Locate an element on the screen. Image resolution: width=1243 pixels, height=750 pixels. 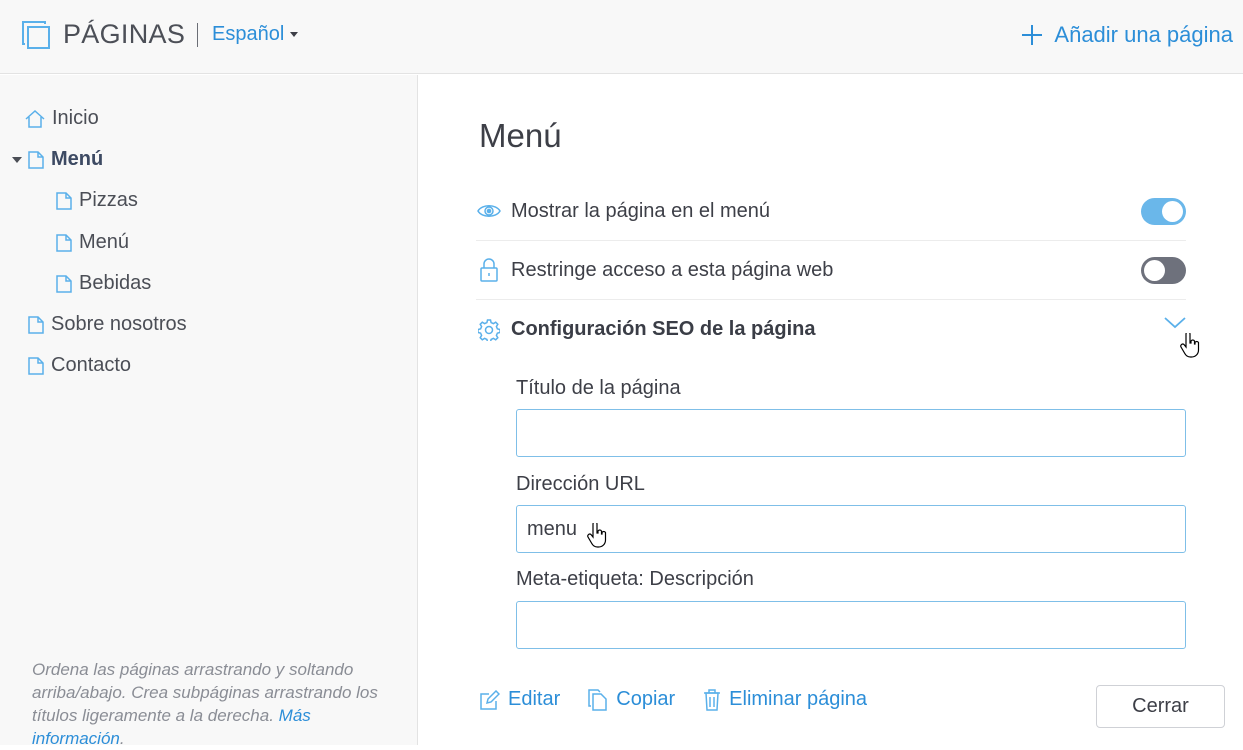
show-in-menu-label: Mostrar la página en el menú is located at coordinates (641, 210).